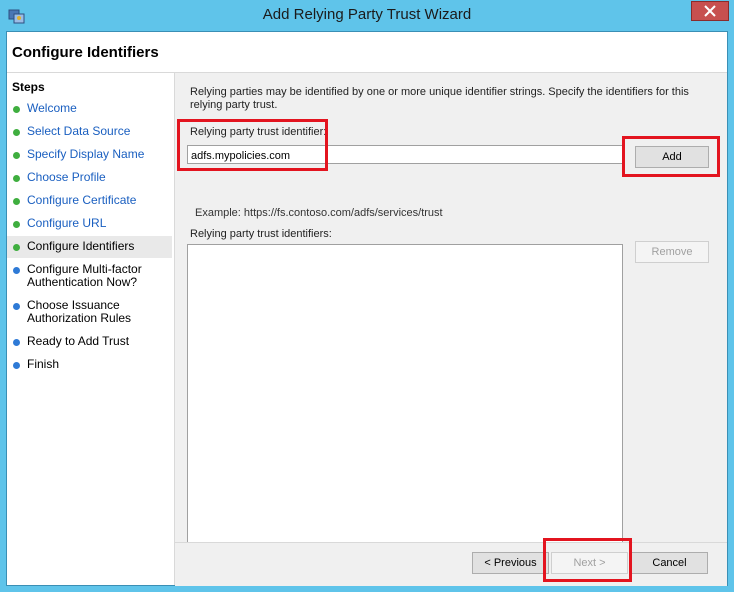  Describe the element at coordinates (241, 156) in the screenshot. I see `identifier-input-value: adfs.mypolicies.com` at that location.